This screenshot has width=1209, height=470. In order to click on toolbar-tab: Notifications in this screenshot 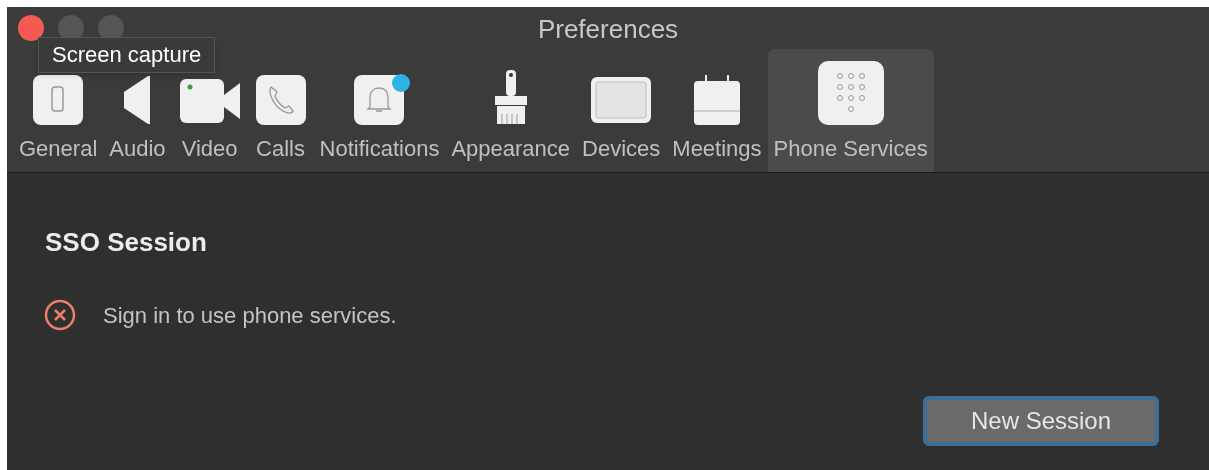, I will do `click(379, 122)`.